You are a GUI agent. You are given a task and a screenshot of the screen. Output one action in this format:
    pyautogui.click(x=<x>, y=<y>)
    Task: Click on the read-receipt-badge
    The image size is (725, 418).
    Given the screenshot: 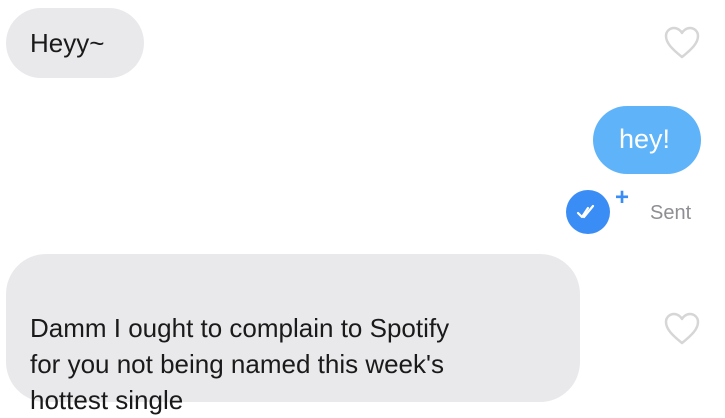 What is the action you would take?
    pyautogui.click(x=588, y=212)
    